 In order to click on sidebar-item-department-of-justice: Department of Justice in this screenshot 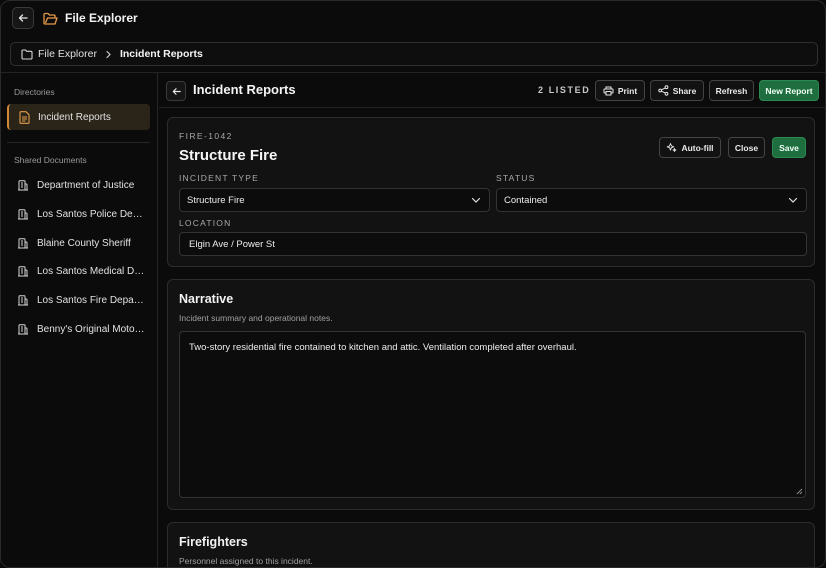, I will do `click(78, 185)`.